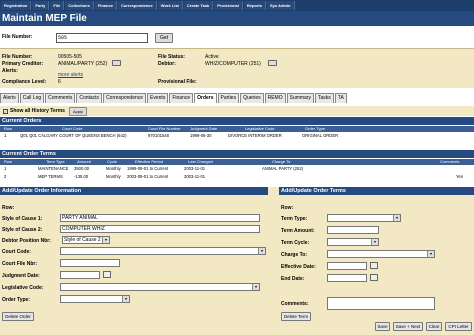 This screenshot has height=335, width=474. I want to click on term-amount-label: Term Amount:, so click(298, 231).